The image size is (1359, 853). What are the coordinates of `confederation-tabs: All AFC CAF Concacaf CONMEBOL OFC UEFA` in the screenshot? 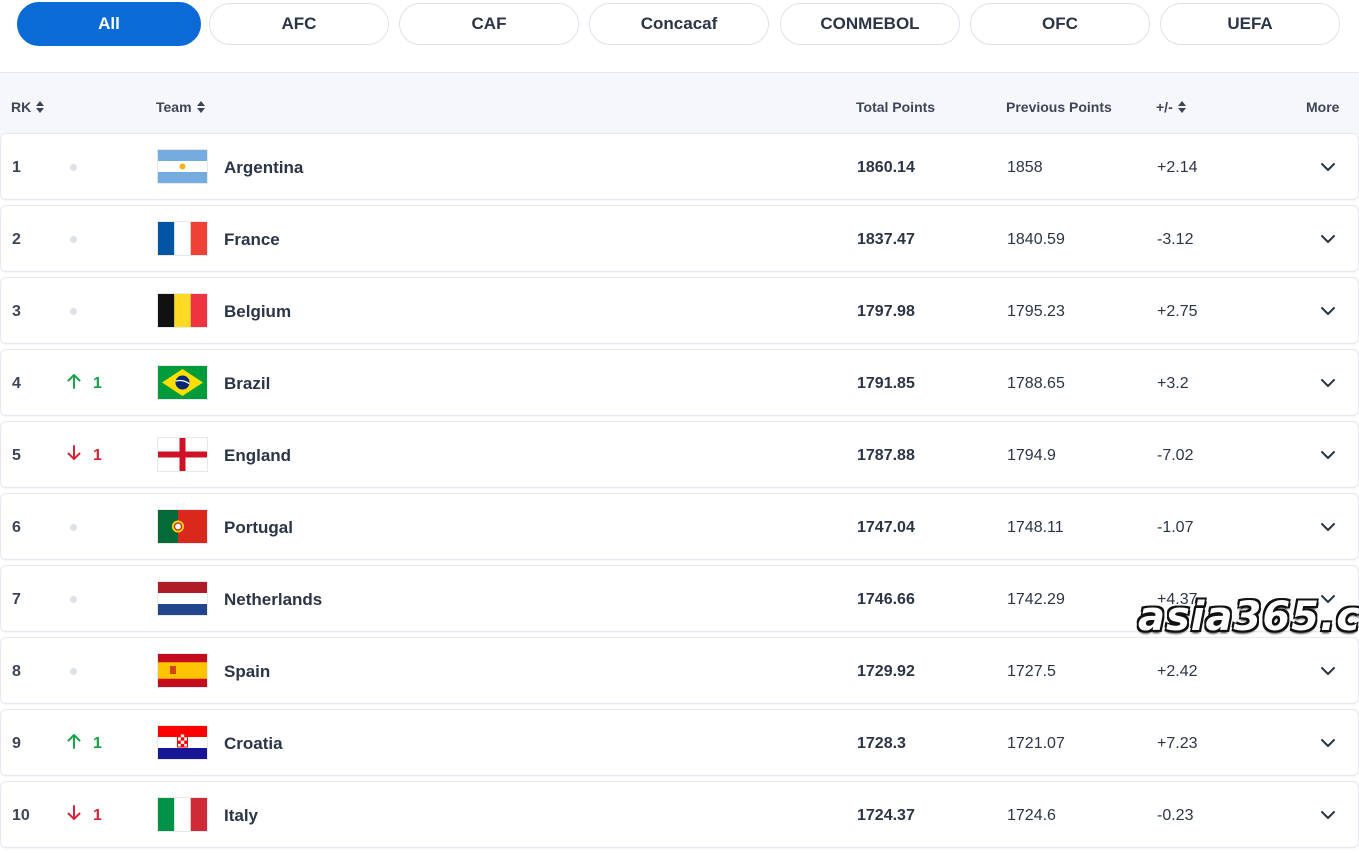 It's located at (679, 36).